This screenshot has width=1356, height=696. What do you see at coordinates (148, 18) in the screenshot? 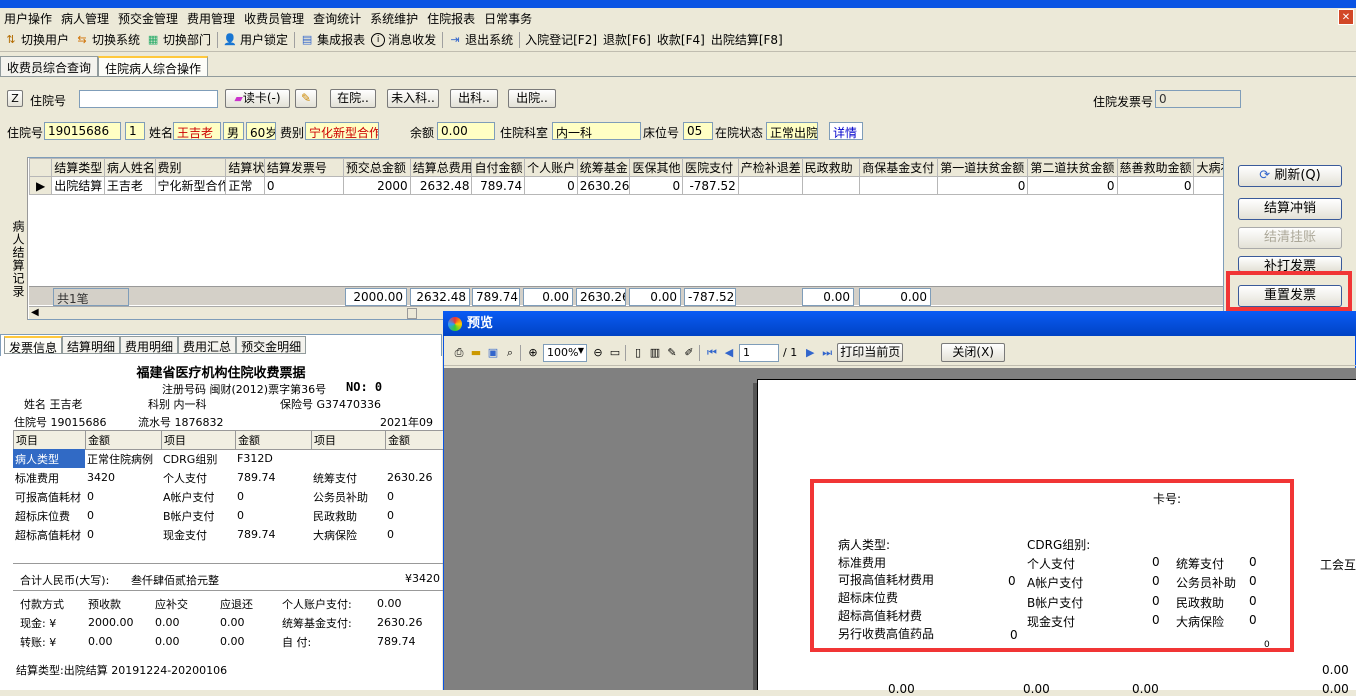
I see `menu-deposit: 预交金管理` at bounding box center [148, 18].